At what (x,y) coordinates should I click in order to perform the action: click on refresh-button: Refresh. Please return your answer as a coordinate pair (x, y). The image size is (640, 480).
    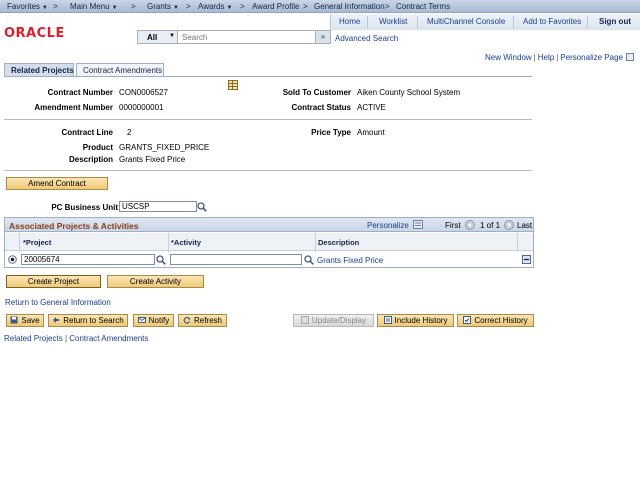
    Looking at the image, I should click on (202, 320).